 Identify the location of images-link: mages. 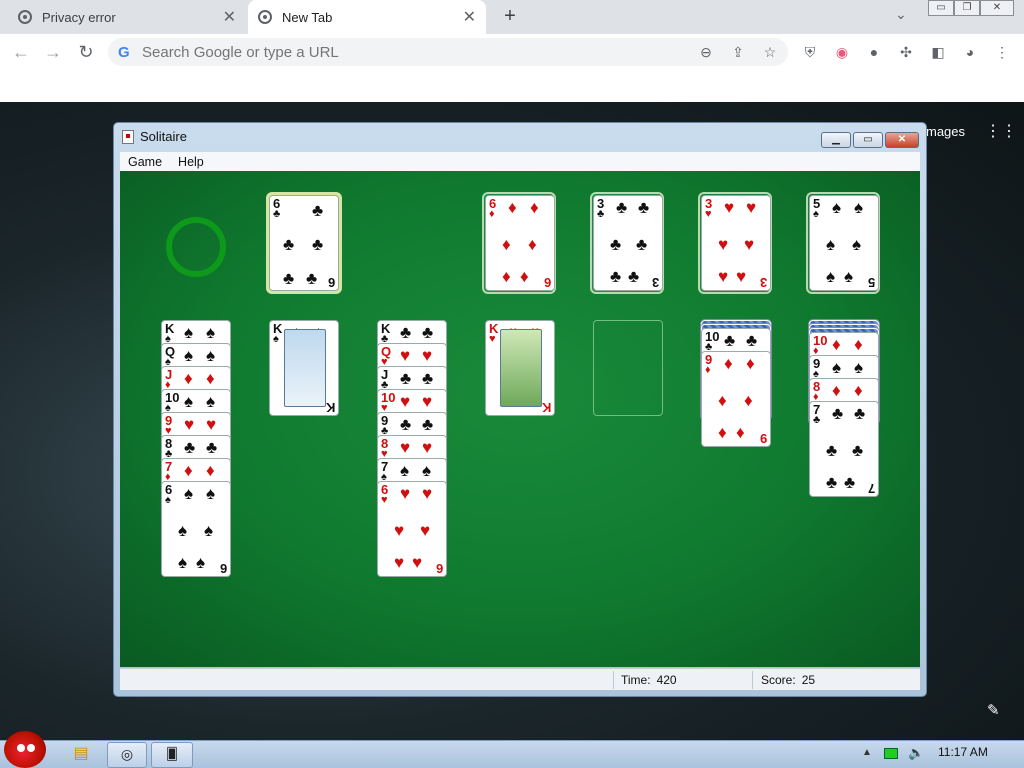
(945, 131).